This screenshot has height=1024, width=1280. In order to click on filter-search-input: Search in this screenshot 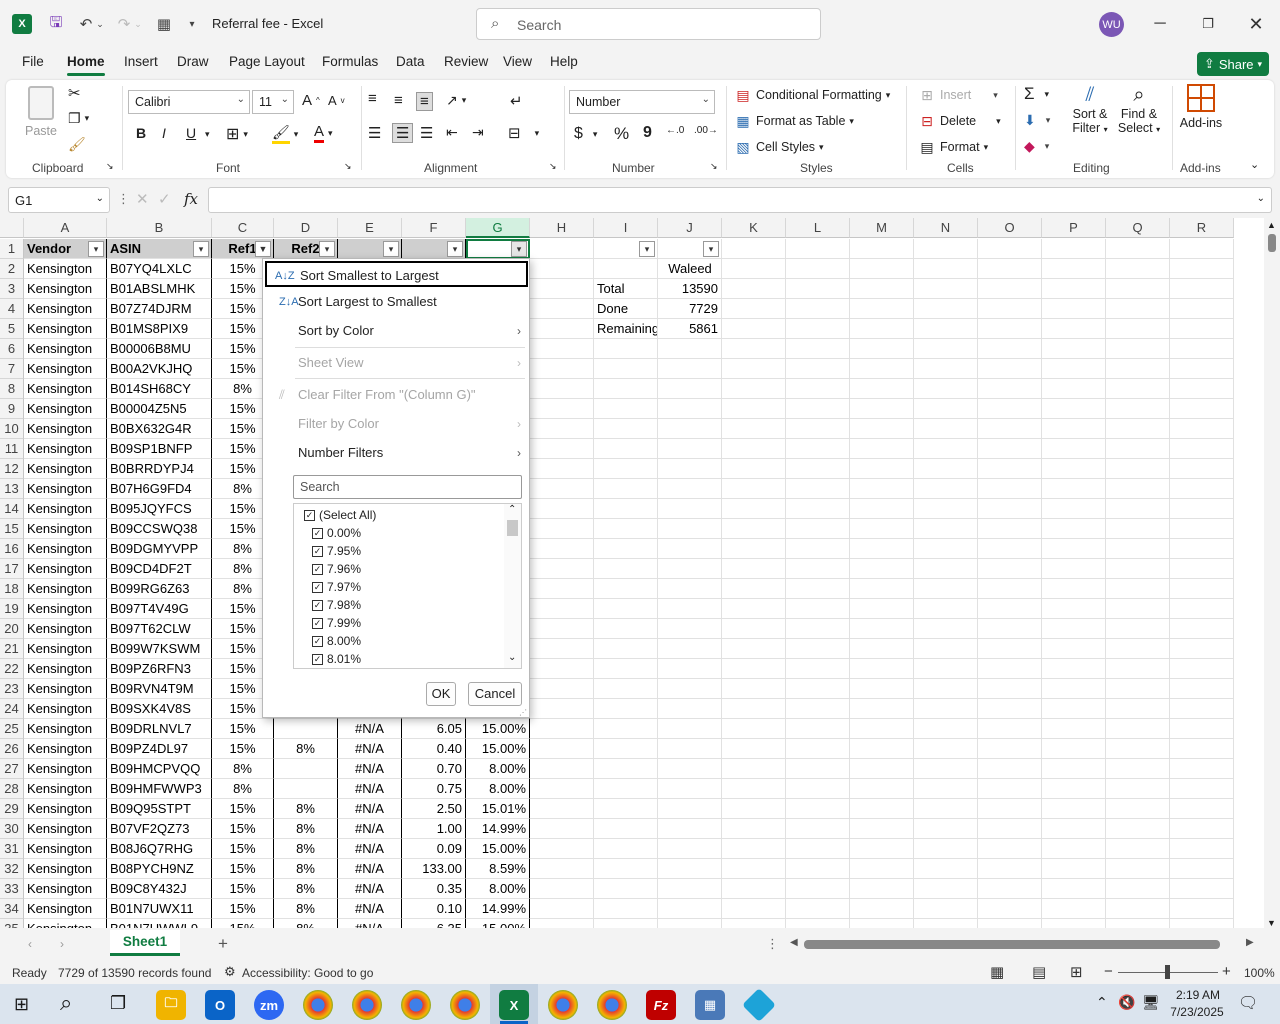, I will do `click(407, 487)`.